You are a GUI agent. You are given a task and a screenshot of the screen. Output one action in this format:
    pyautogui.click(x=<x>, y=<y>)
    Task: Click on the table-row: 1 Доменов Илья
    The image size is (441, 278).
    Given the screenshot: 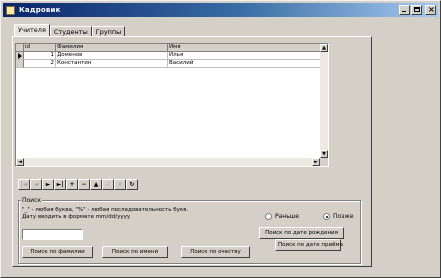 What is the action you would take?
    pyautogui.click(x=168, y=56)
    